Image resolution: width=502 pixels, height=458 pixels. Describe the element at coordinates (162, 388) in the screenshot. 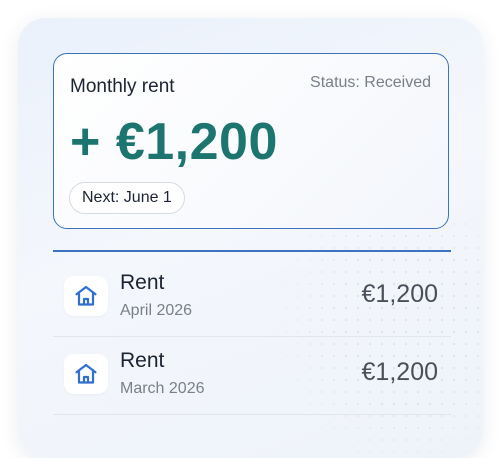

I see `transaction-date: March 2026` at that location.